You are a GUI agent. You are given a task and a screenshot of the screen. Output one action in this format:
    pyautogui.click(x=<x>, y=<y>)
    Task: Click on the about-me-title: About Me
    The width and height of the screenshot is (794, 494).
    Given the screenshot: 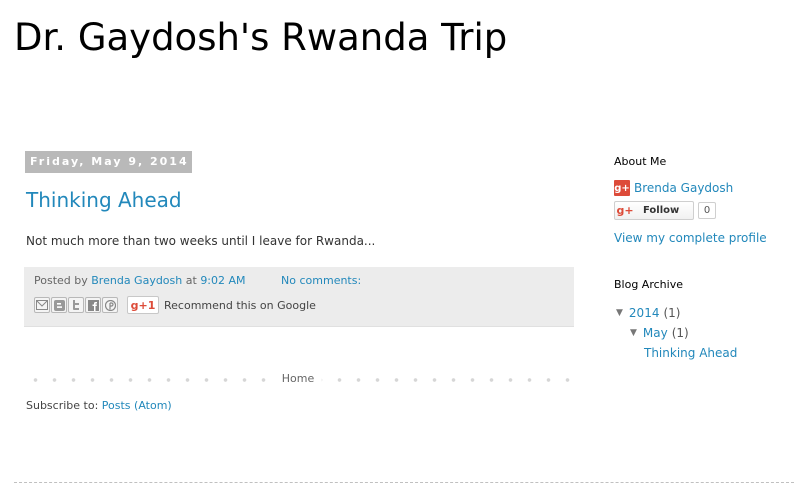 What is the action you would take?
    pyautogui.click(x=640, y=161)
    